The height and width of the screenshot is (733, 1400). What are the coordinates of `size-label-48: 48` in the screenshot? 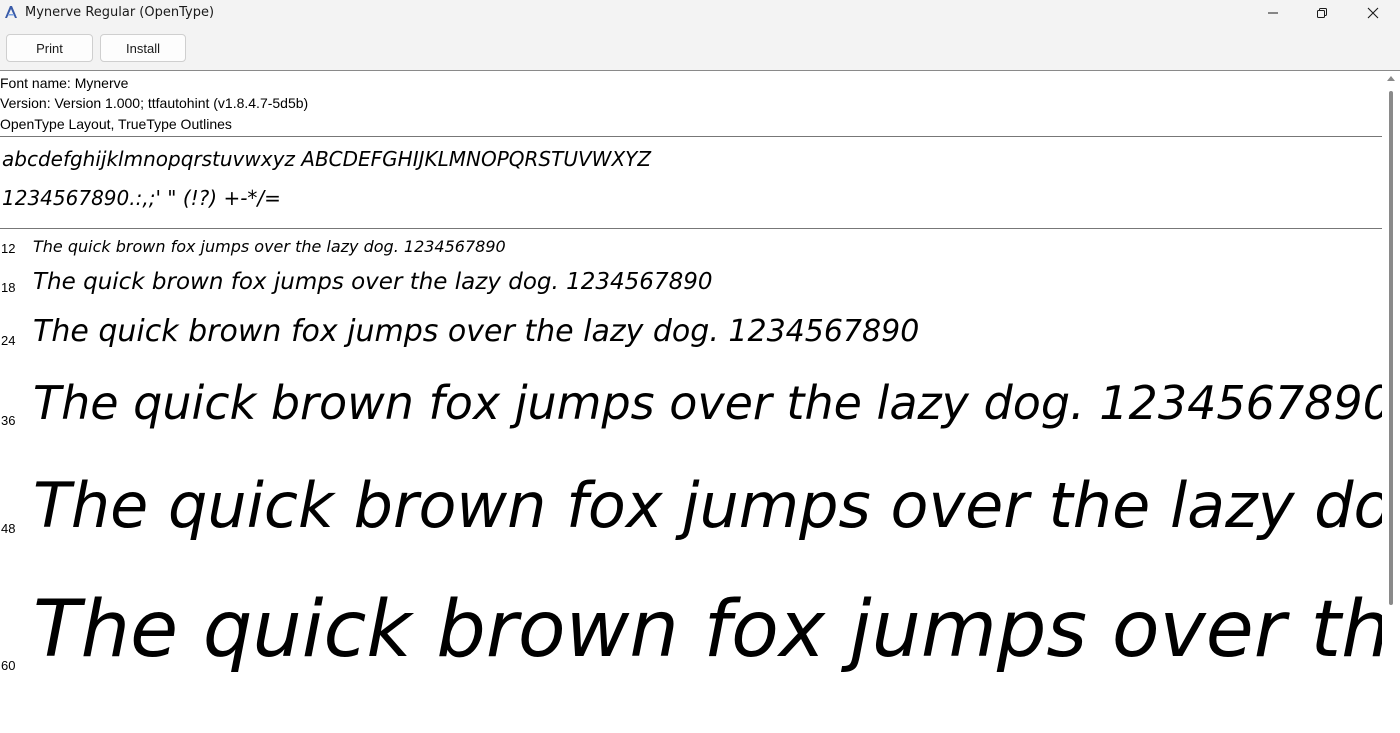 It's located at (8, 528).